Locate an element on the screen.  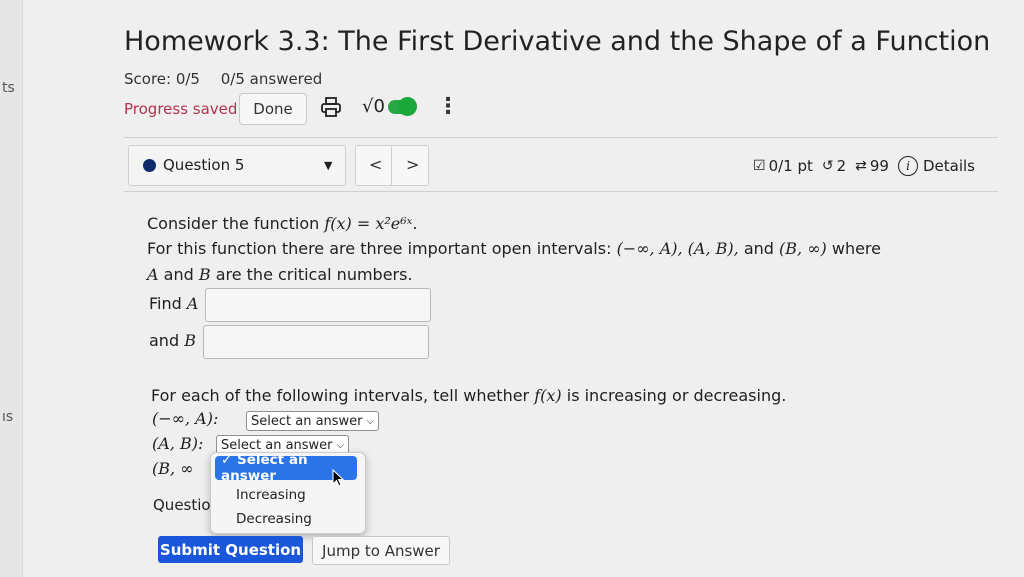
question-status-dot-icon is located at coordinates (149, 165).